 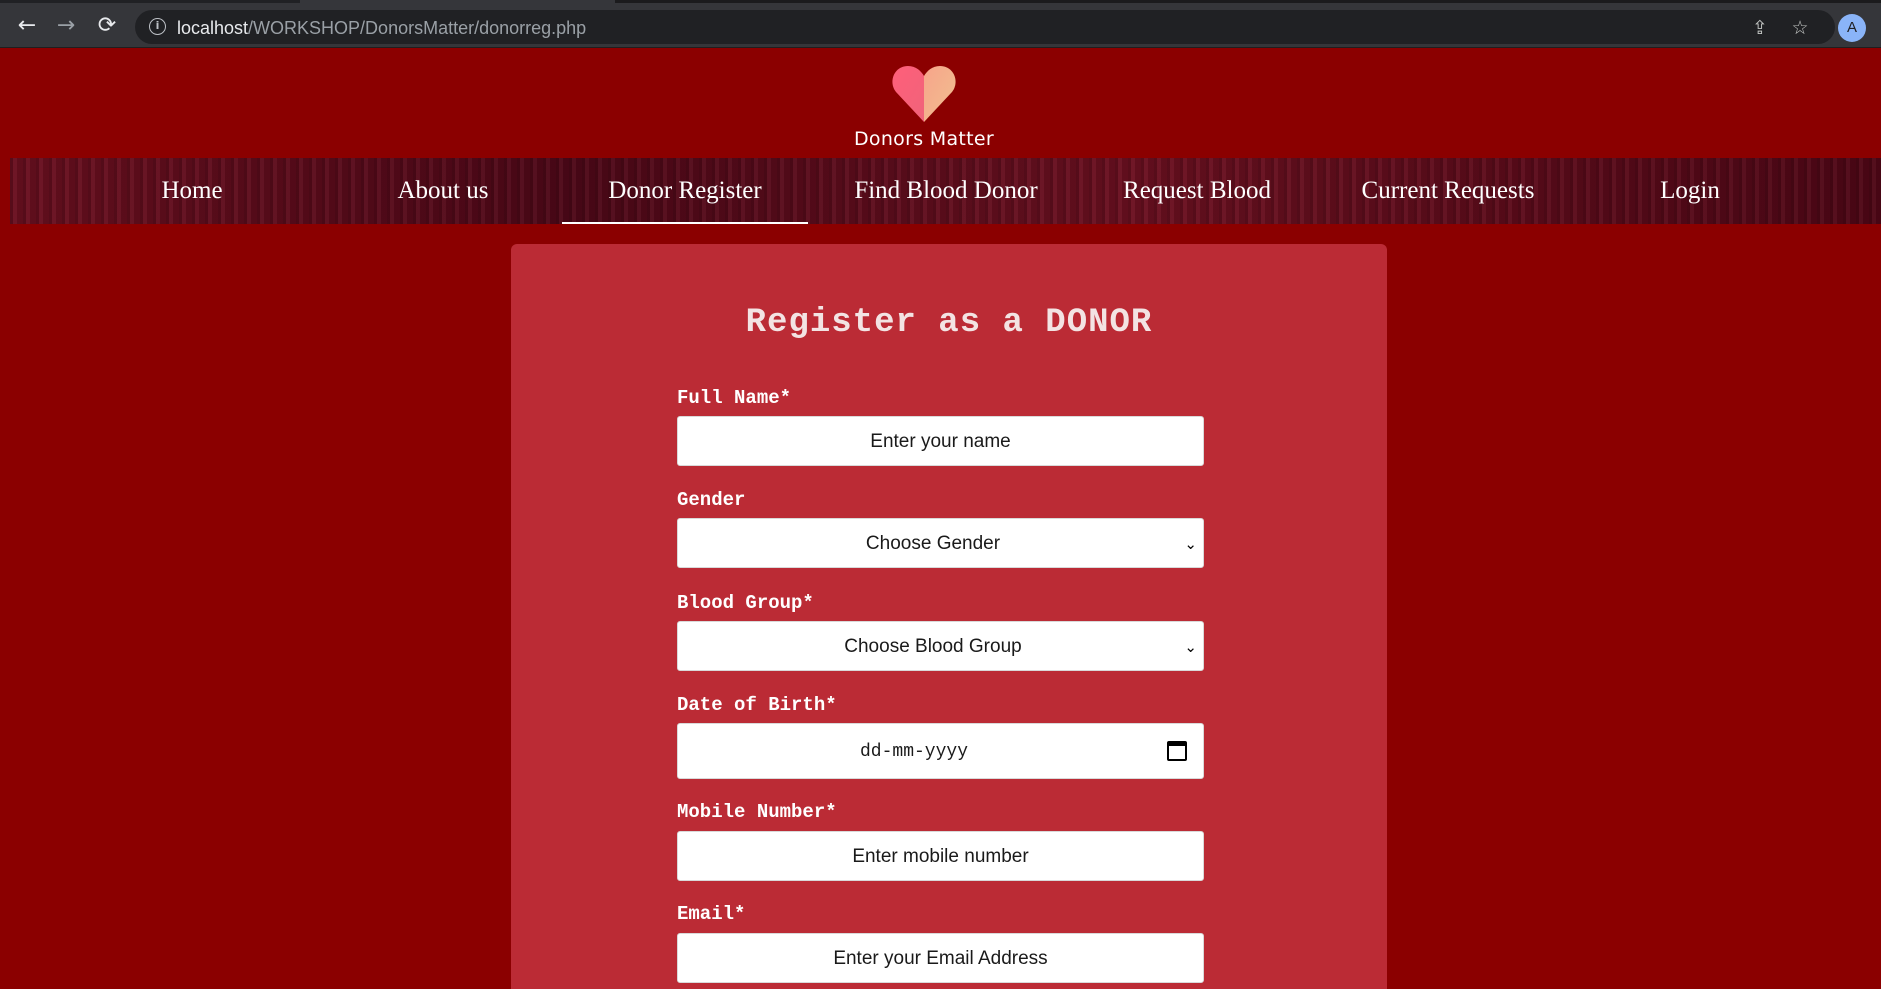 I want to click on profile-avatar: A, so click(x=1852, y=28).